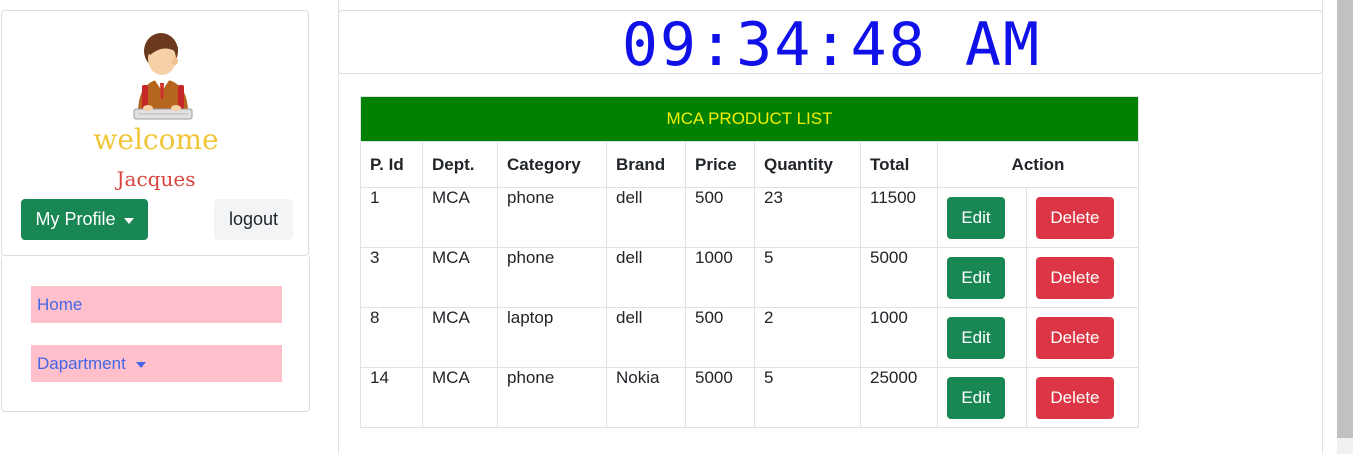 Image resolution: width=1353 pixels, height=454 pixels. Describe the element at coordinates (899, 397) in the screenshot. I see `cell-total: 25000` at that location.